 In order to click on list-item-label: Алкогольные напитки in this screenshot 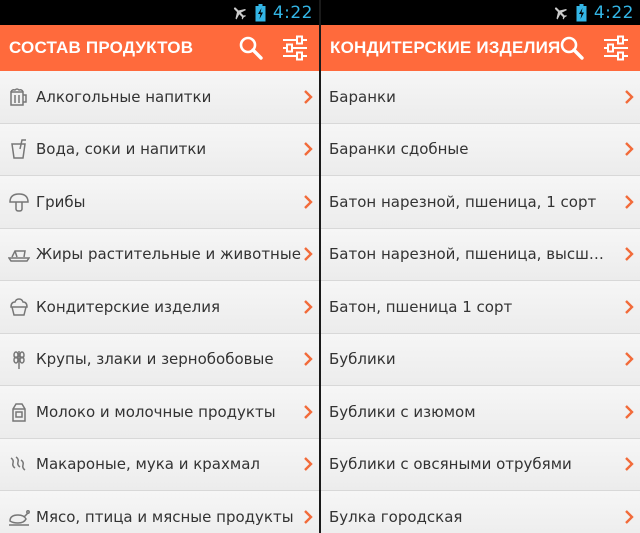, I will do `click(124, 96)`.